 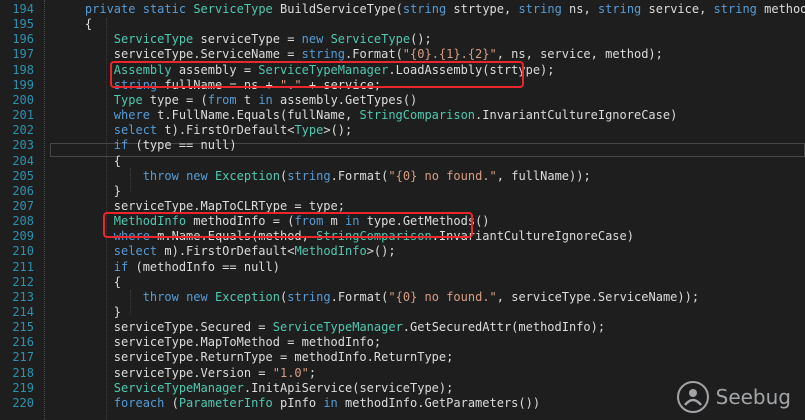 I want to click on line-number: 201, so click(x=23, y=115).